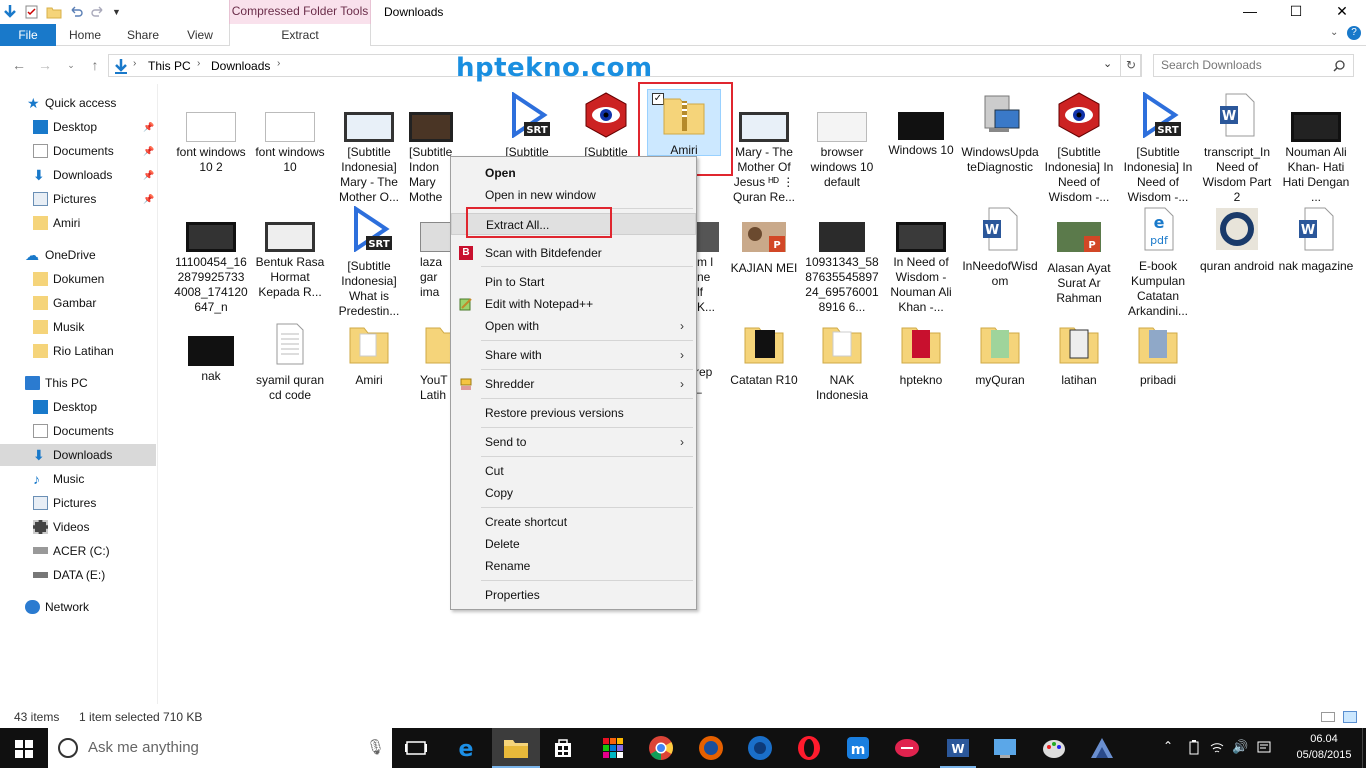  What do you see at coordinates (573, 493) in the screenshot?
I see `menu-item-copy: Copy` at bounding box center [573, 493].